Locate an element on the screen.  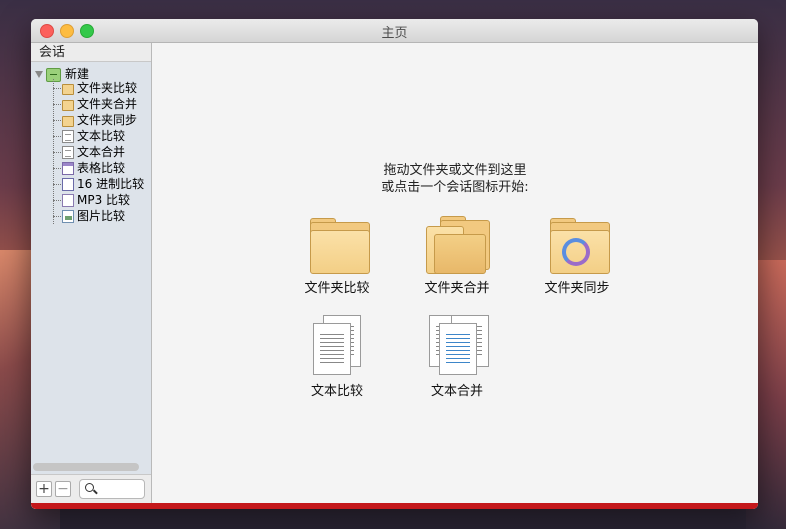
sidebar-item-label: 表格比较 is located at coordinates (101, 168).